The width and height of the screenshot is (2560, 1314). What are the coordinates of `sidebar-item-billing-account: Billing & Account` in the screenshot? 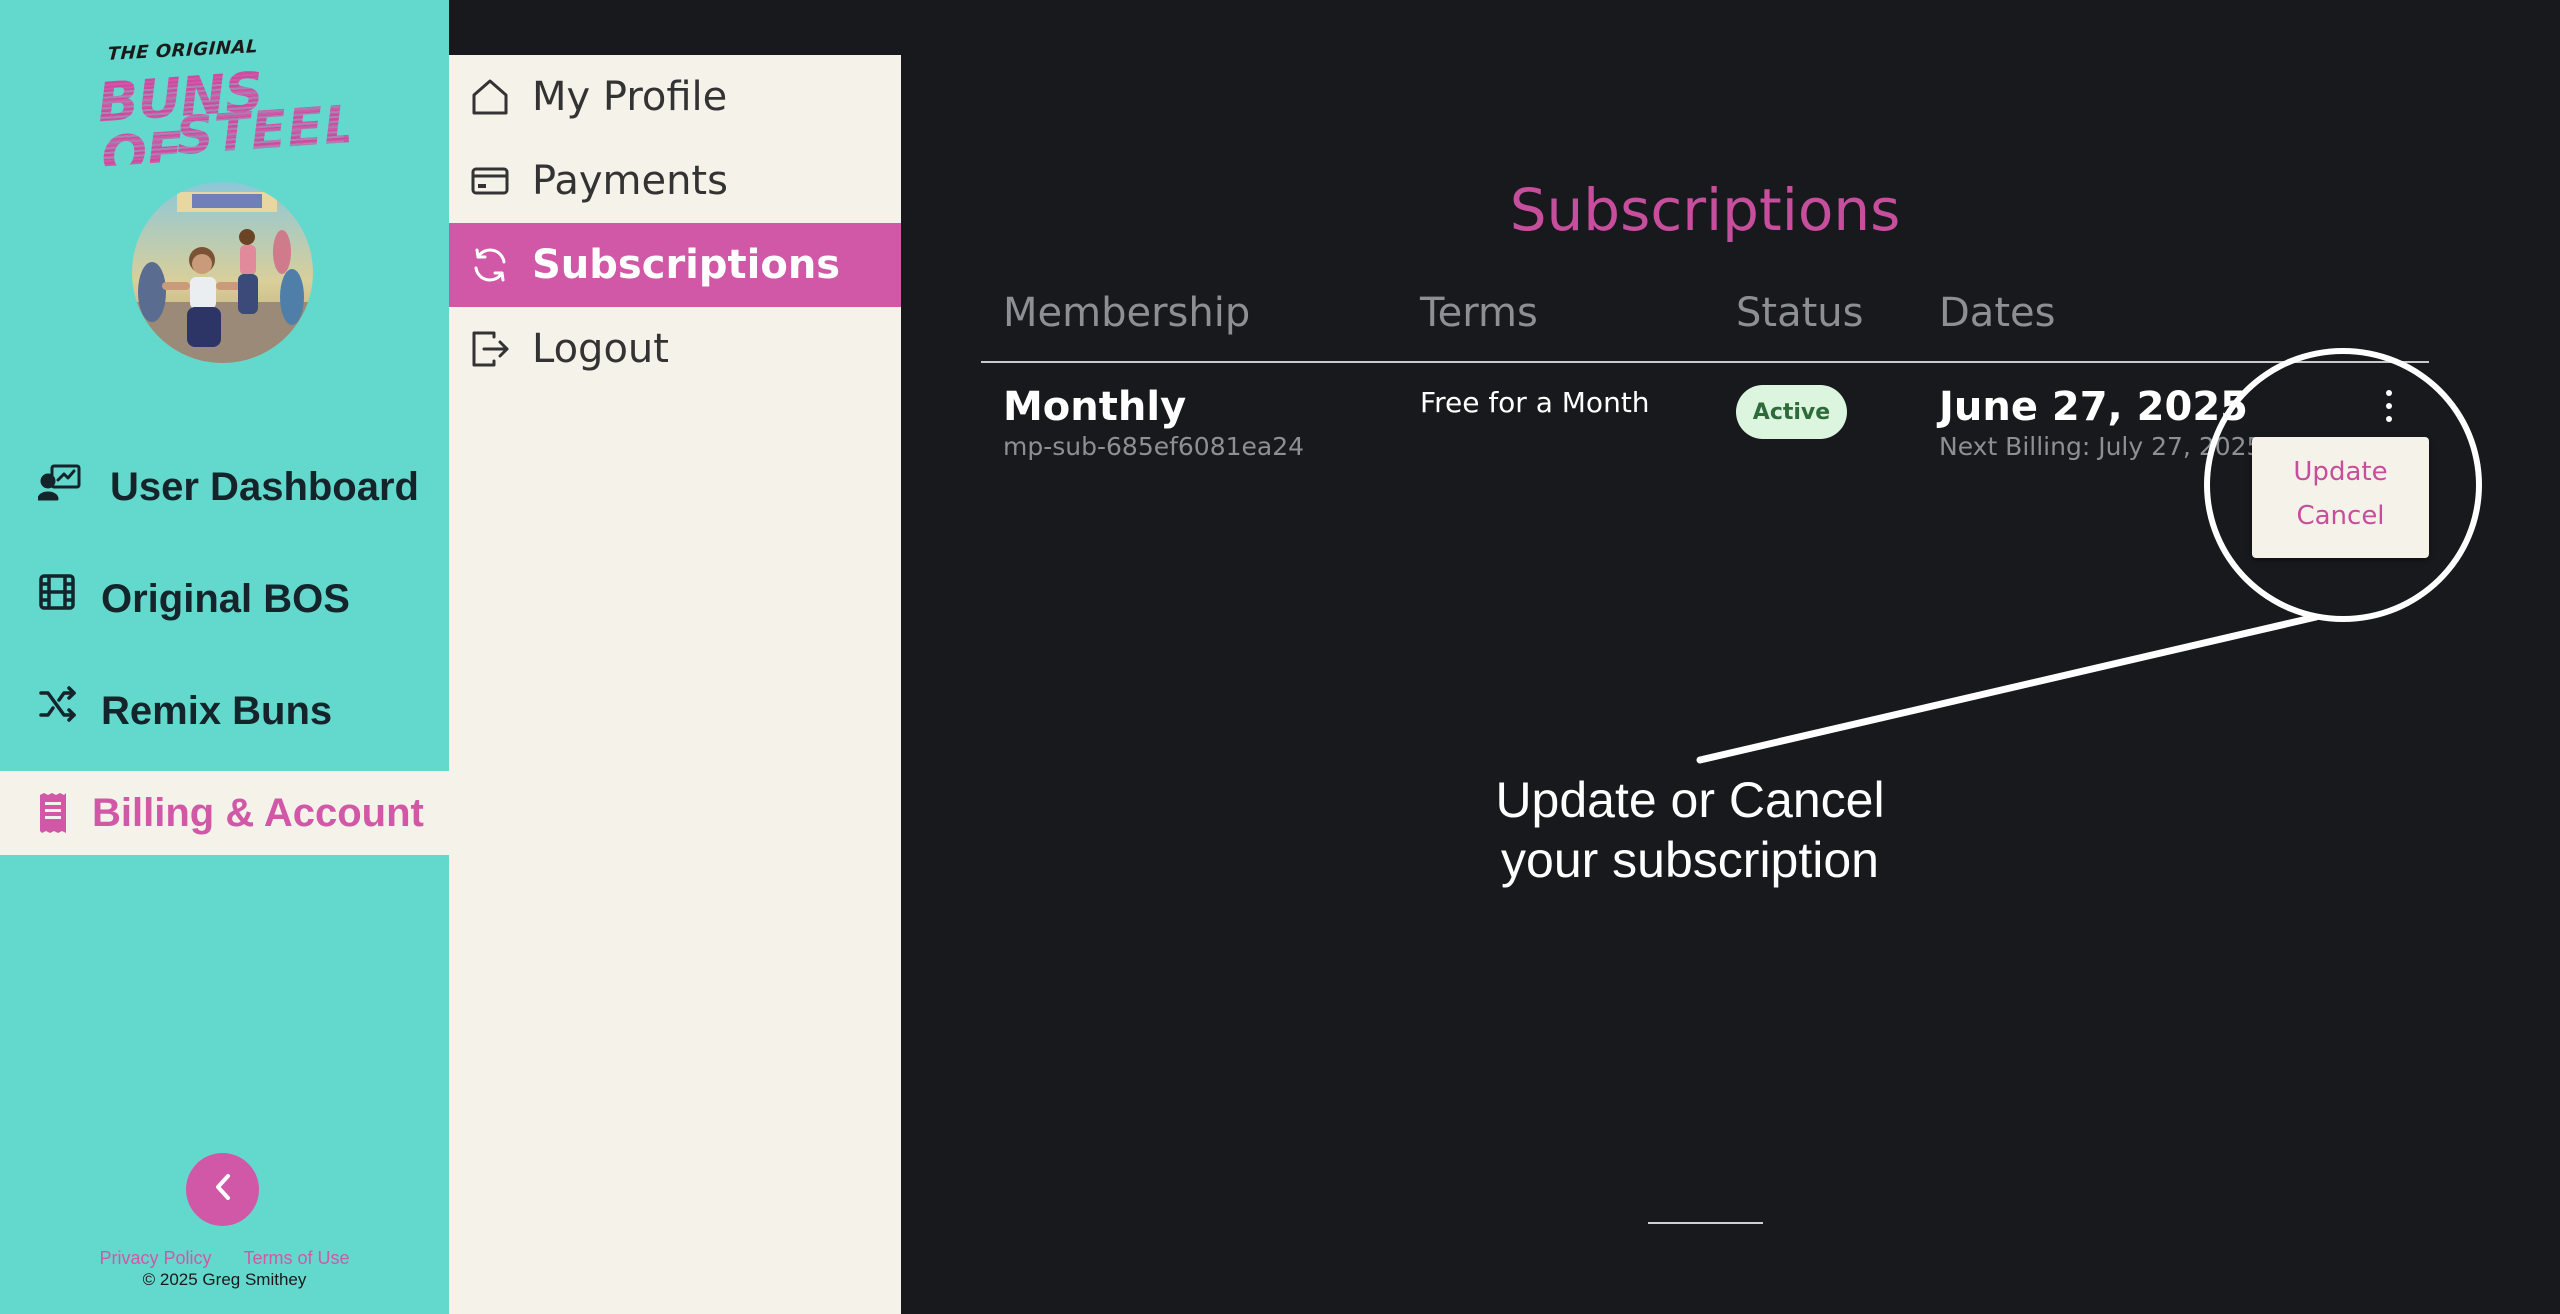 It's located at (224, 813).